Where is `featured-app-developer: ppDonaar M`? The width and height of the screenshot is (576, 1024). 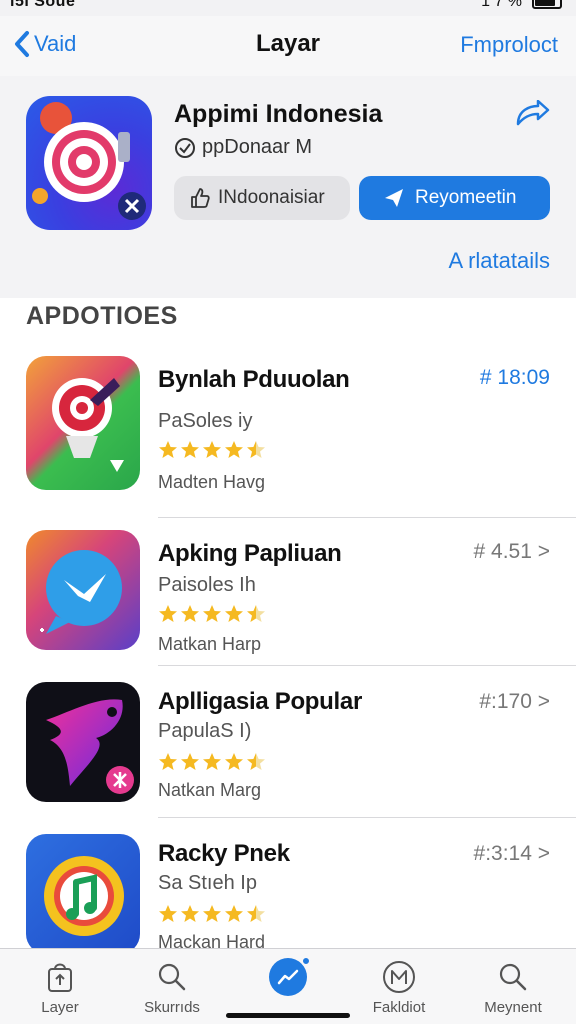
featured-app-developer: ppDonaar M is located at coordinates (243, 147).